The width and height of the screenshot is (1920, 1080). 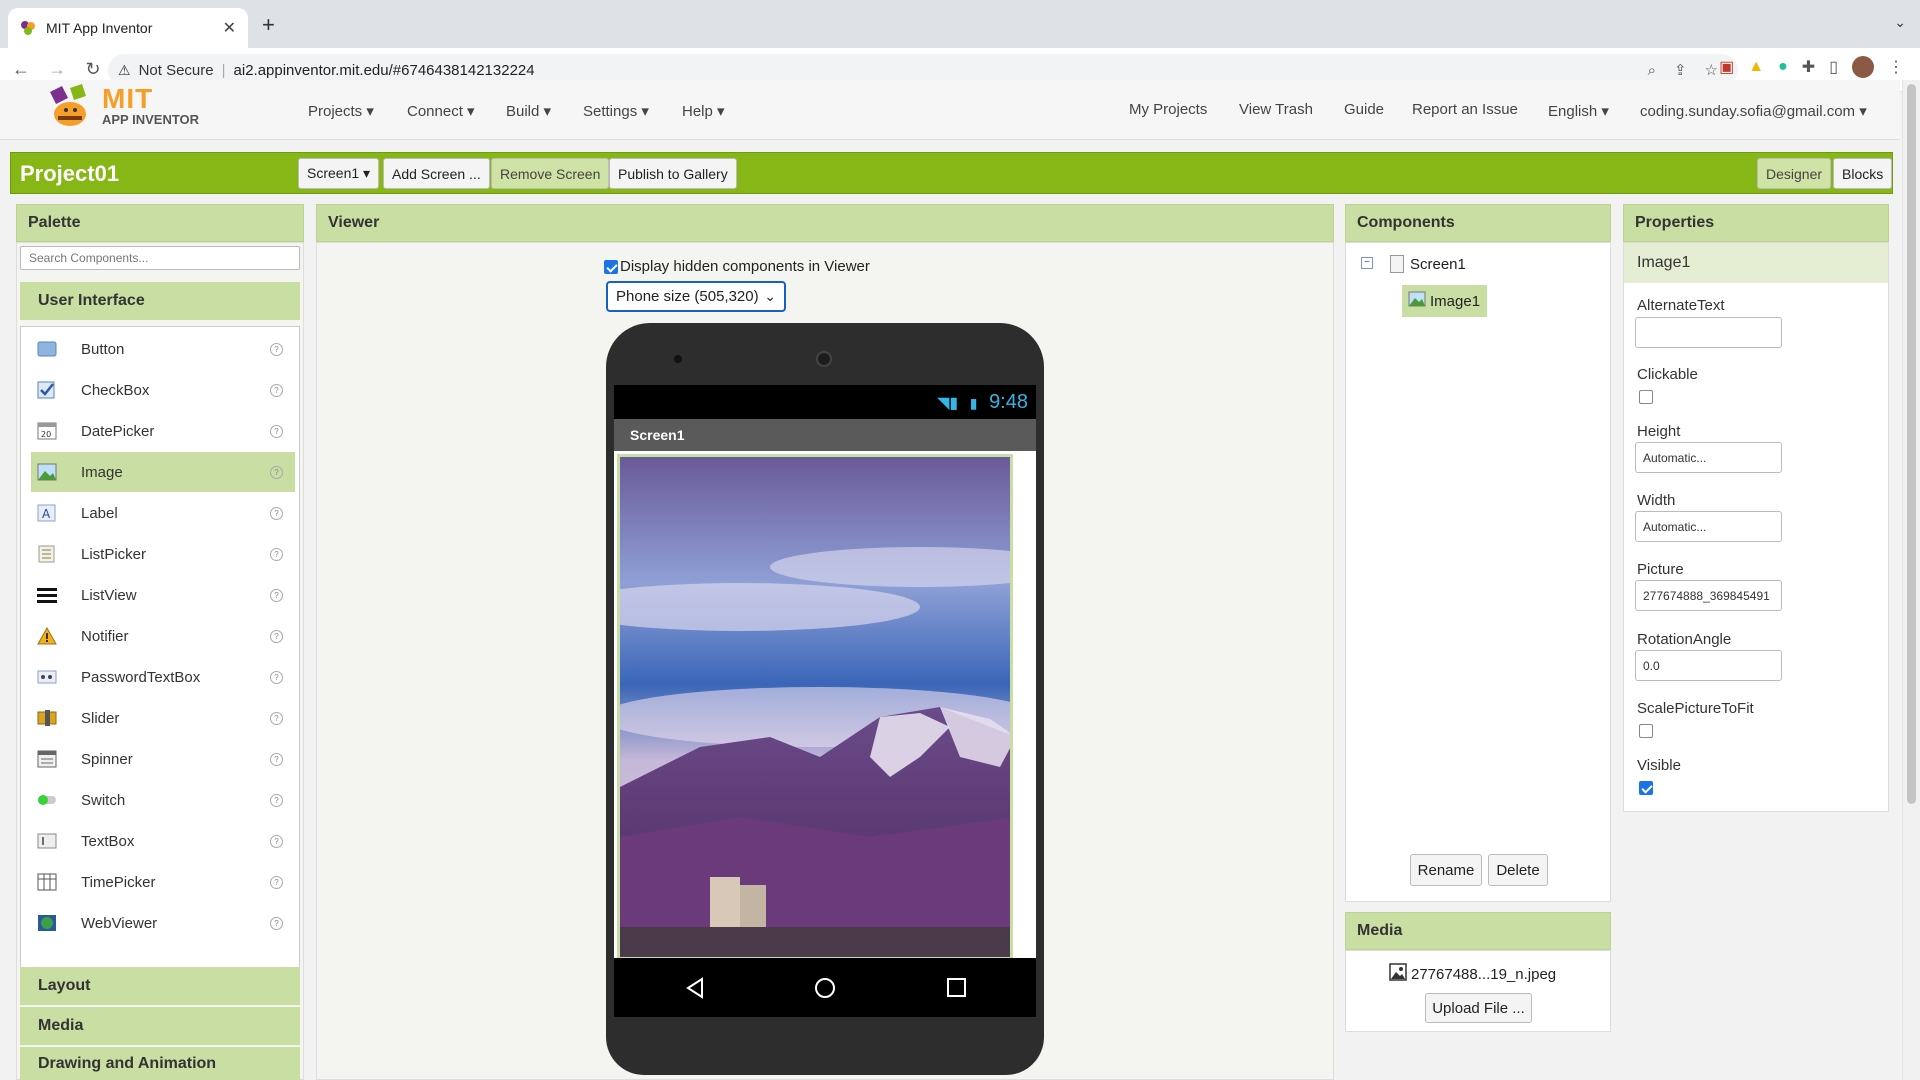 I want to click on browser-menu-icon: ⋮, so click(x=1896, y=67).